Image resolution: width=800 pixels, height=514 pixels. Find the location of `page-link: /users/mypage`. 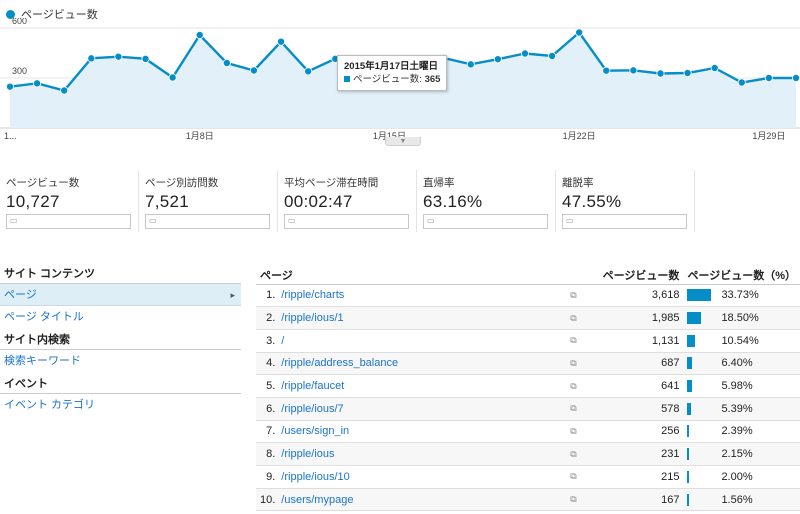

page-link: /users/mypage is located at coordinates (317, 500).